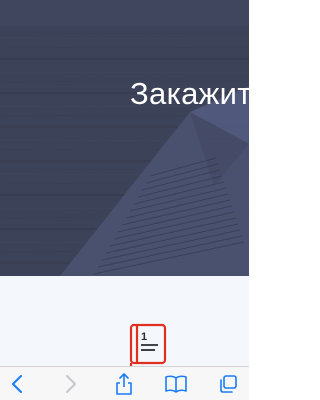 The height and width of the screenshot is (400, 320). I want to click on status-bar, so click(124, 13).